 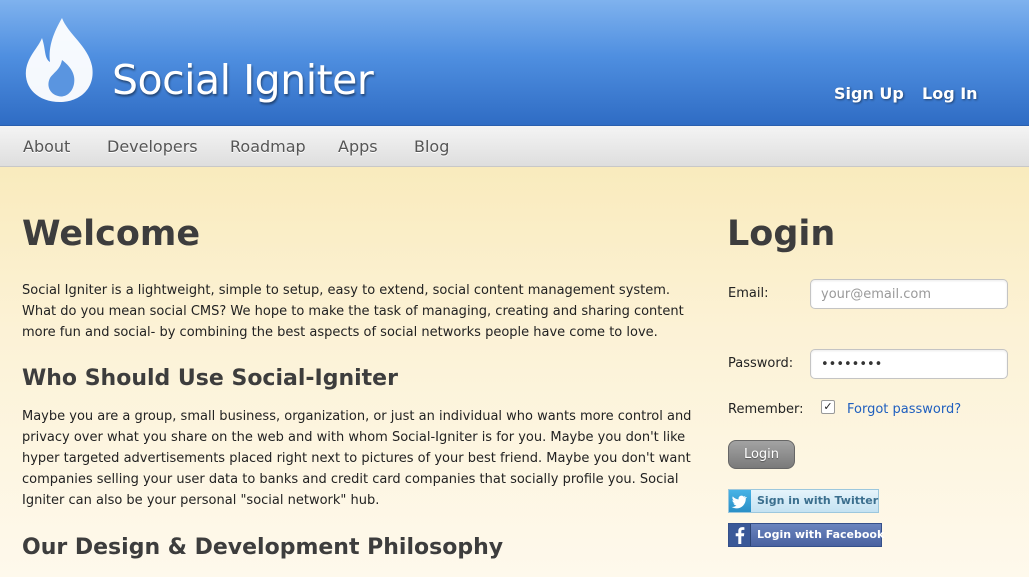 What do you see at coordinates (210, 378) in the screenshot?
I see `section-heading-who: Who Should Use Social-Igniter` at bounding box center [210, 378].